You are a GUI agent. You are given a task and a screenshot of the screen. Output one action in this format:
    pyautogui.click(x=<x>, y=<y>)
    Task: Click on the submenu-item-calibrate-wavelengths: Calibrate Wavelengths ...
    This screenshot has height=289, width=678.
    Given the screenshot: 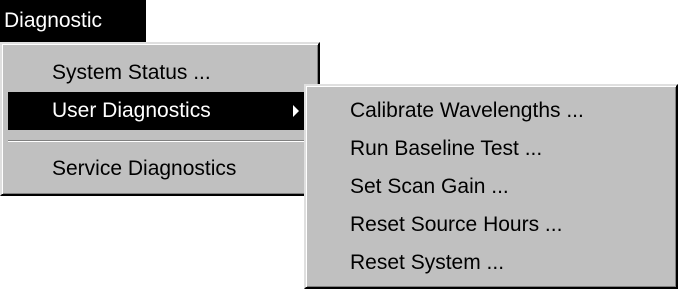 What is the action you would take?
    pyautogui.click(x=491, y=111)
    